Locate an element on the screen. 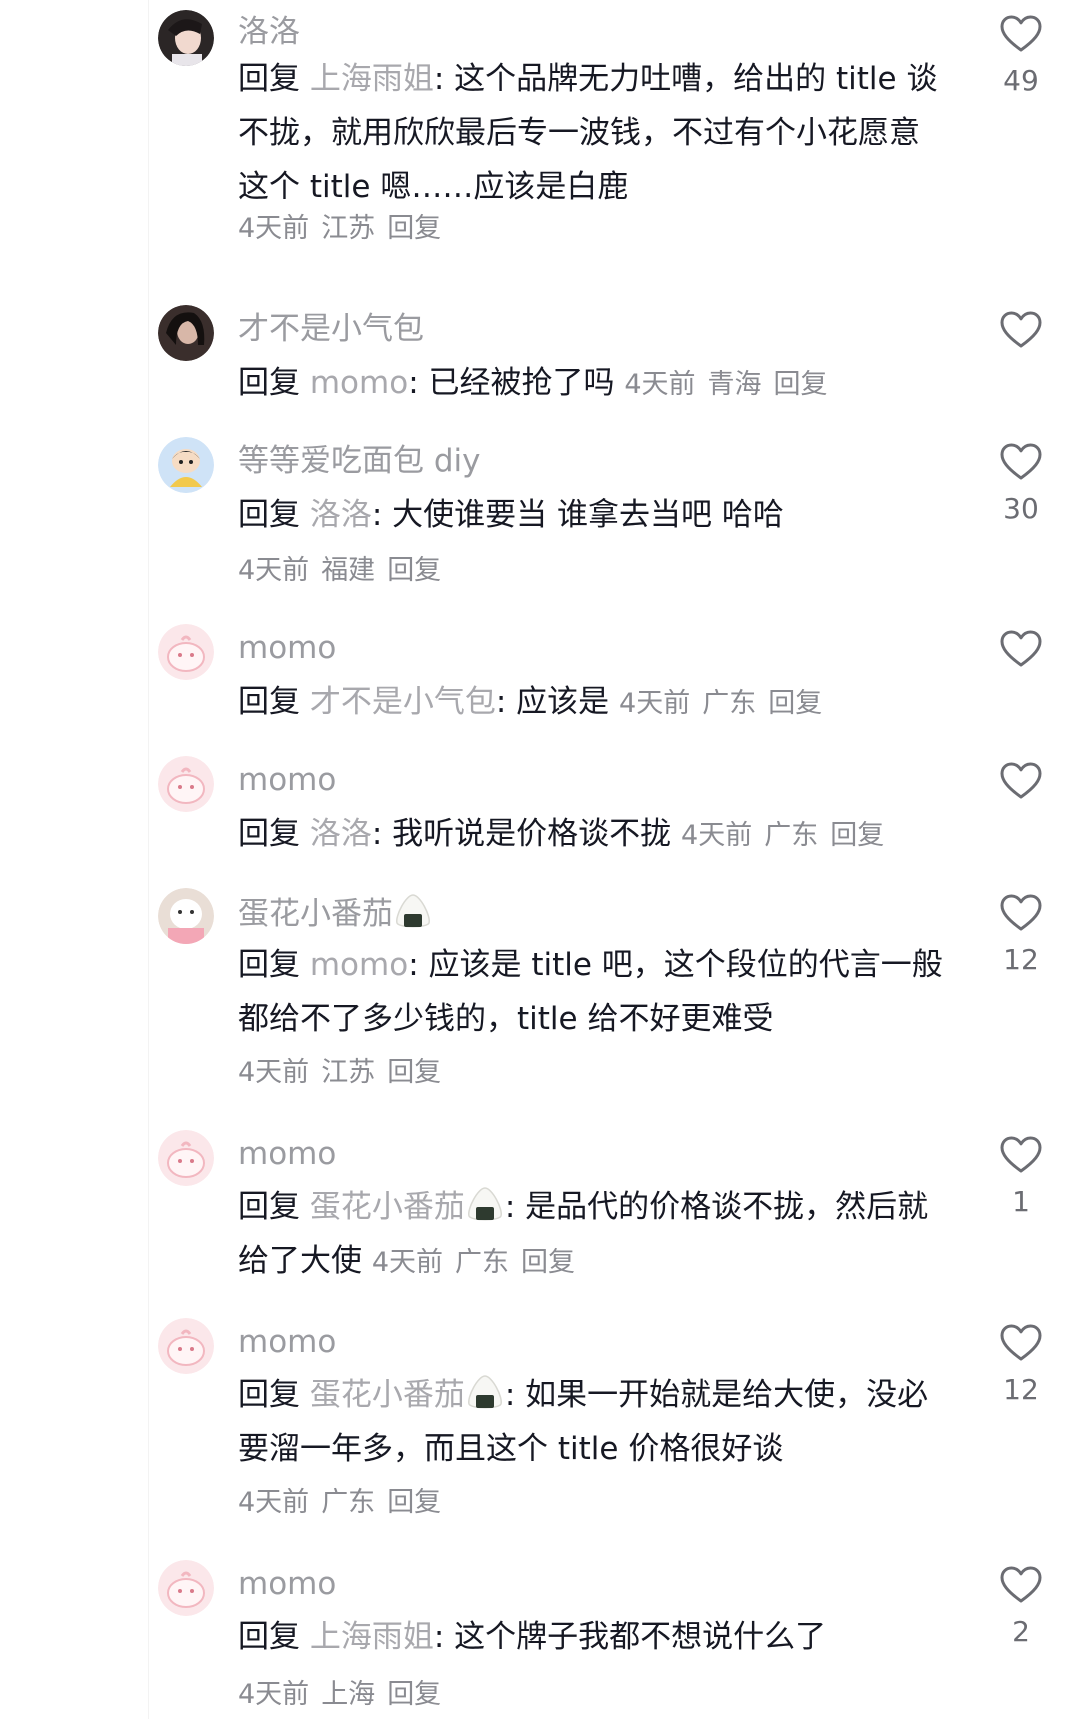 The image size is (1080, 1719). bottom-fade-overlay is located at coordinates (540, 1702).